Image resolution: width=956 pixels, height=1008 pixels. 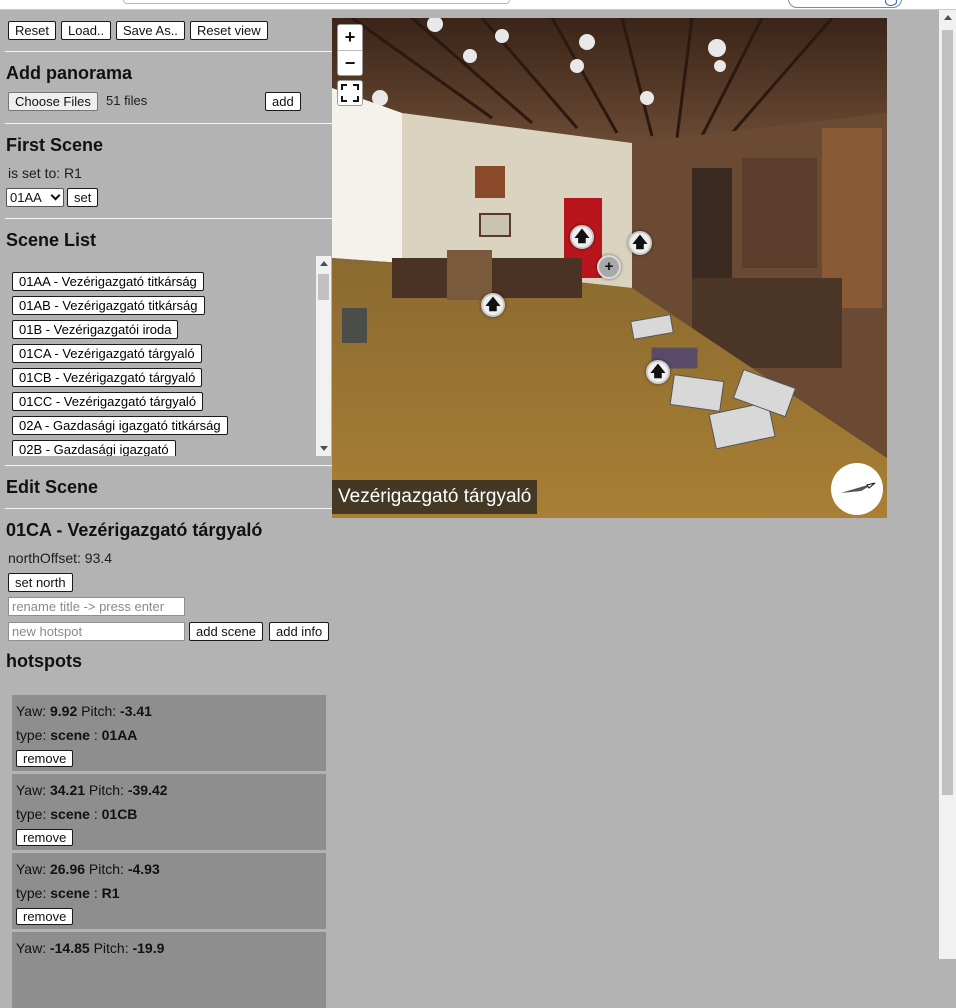 I want to click on hotspot-coords: Yaw: 26.96 Pitch: -4.93, so click(x=88, y=869).